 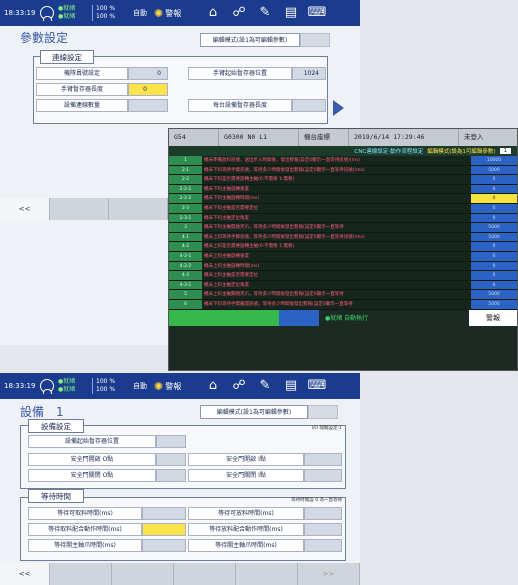 I want to click on wait-place-value, so click(x=323, y=513).